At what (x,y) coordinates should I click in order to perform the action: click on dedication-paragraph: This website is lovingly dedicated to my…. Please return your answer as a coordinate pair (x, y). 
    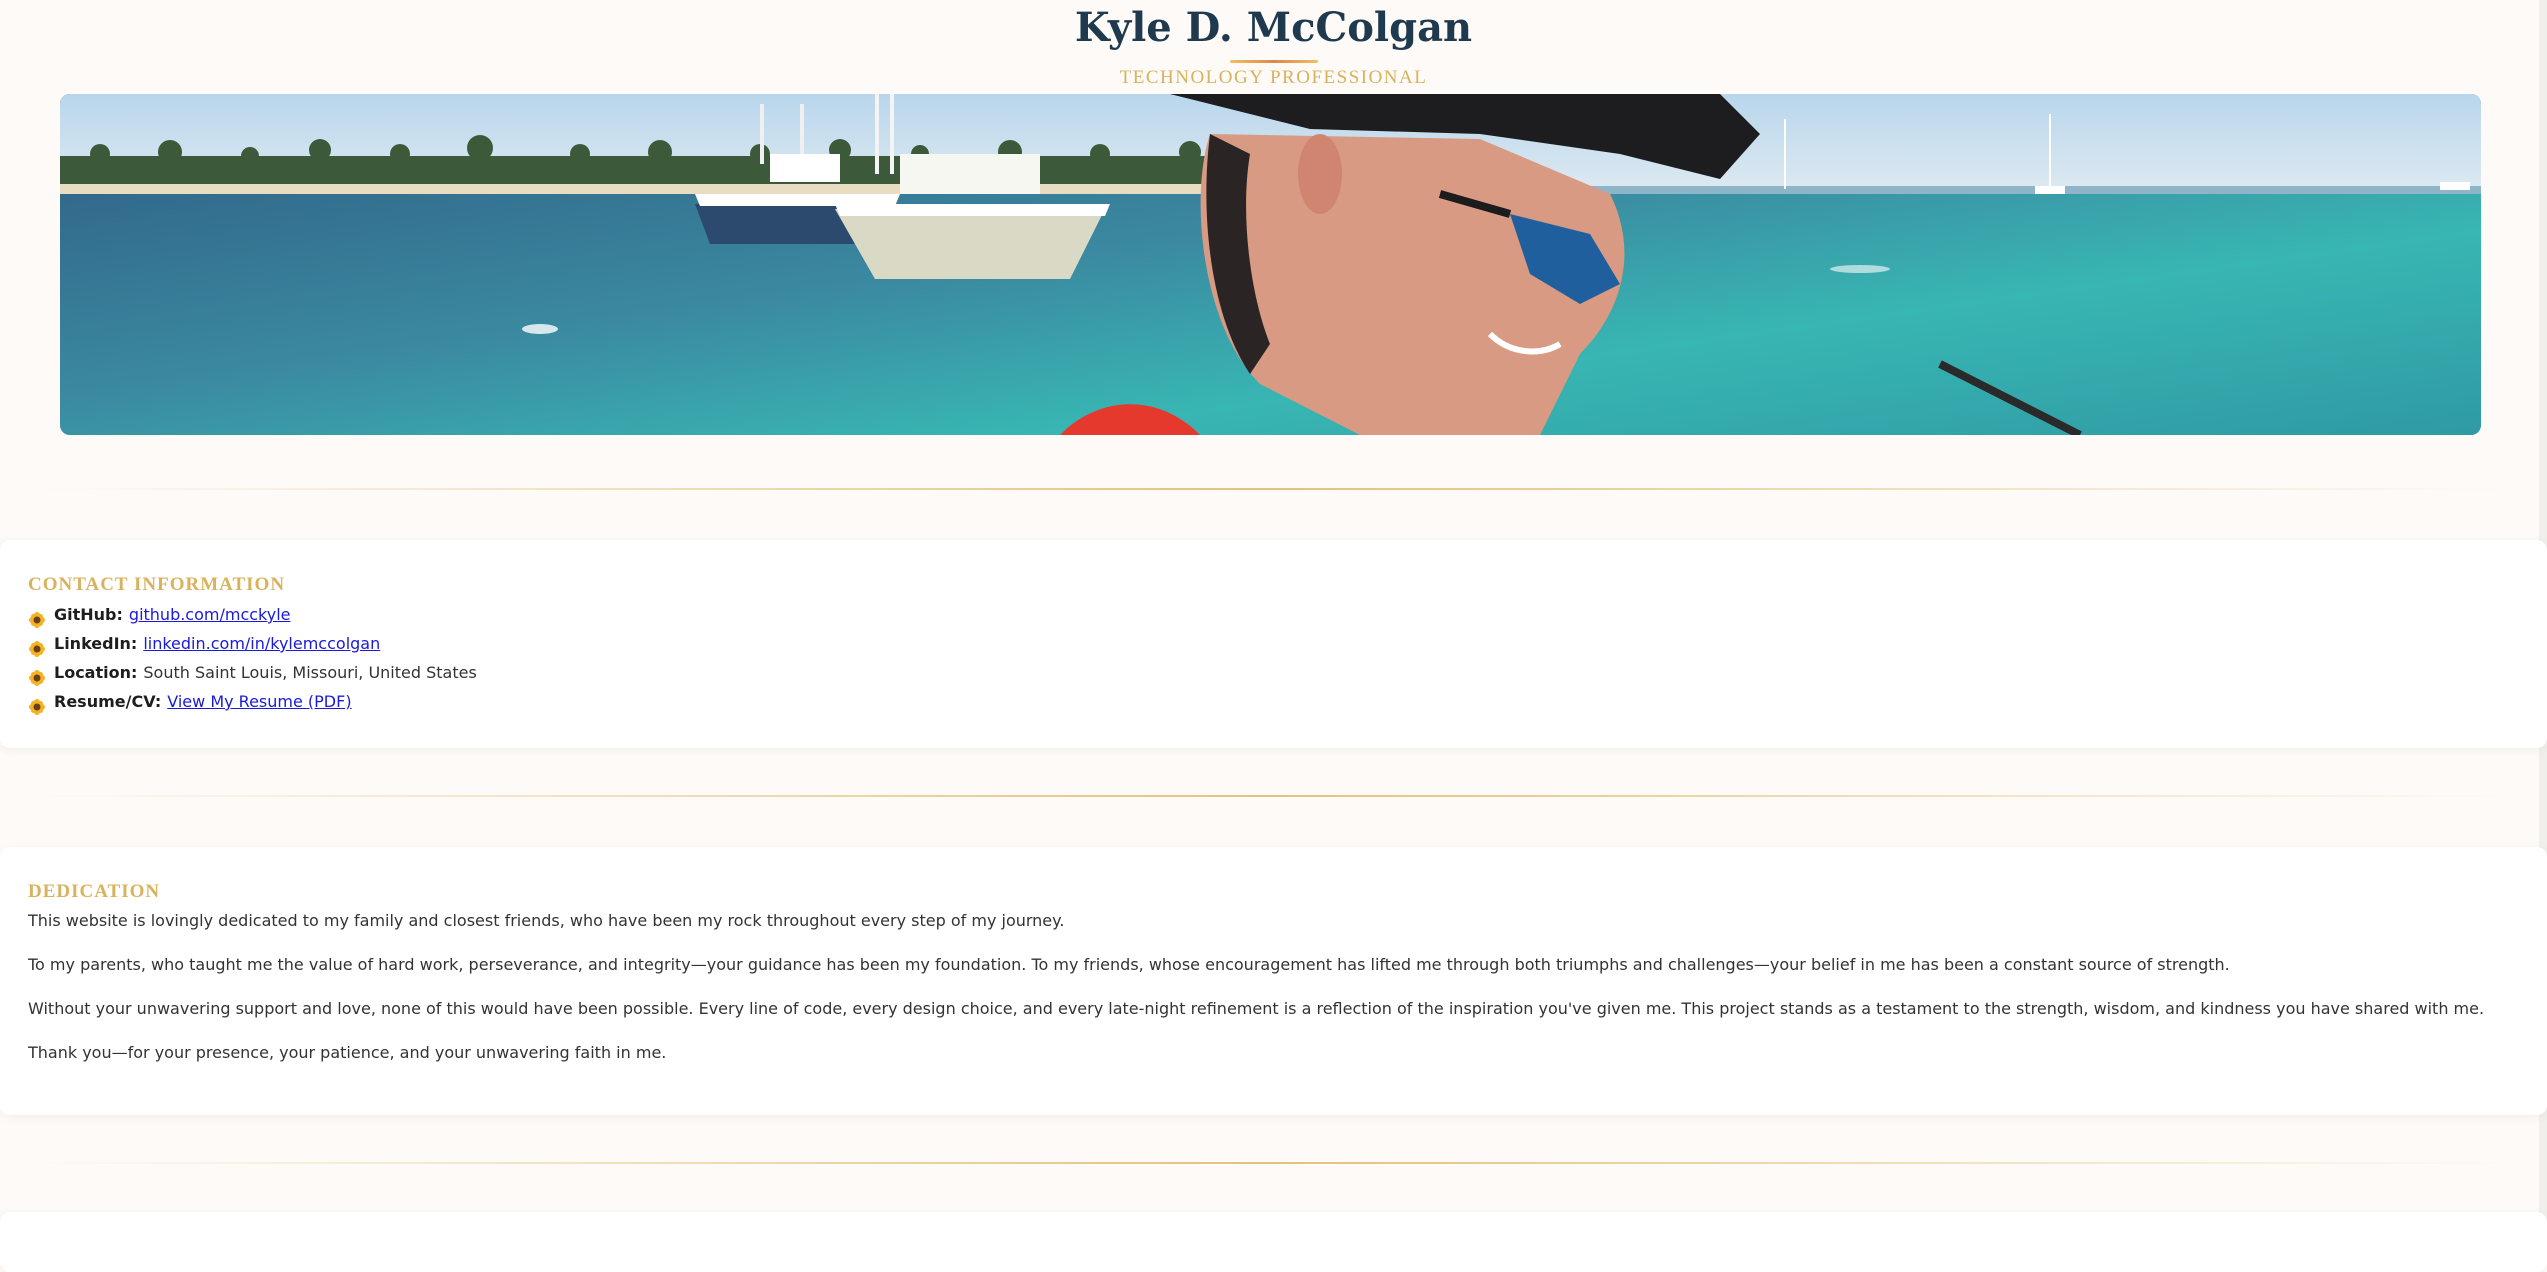
    Looking at the image, I should click on (546, 920).